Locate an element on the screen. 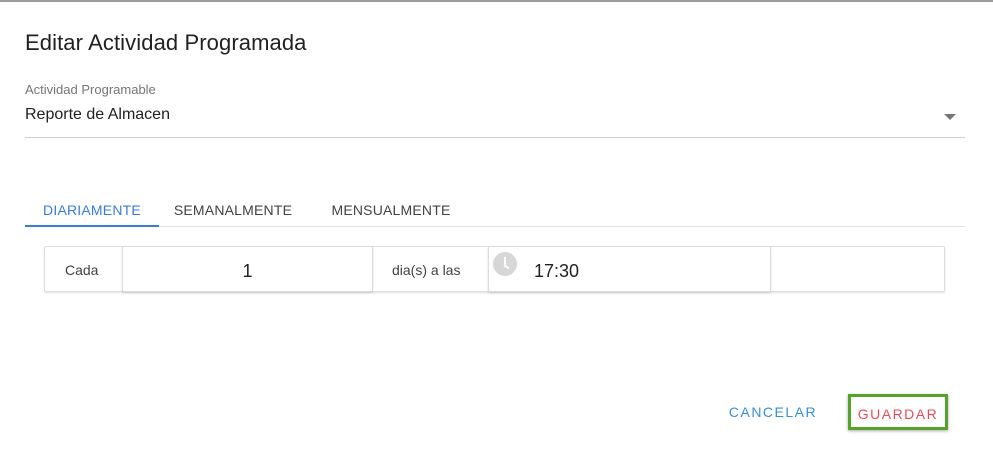 The width and height of the screenshot is (993, 453). daily-schedule-row: Cada 1 dia(s) a las 17:30 is located at coordinates (494, 269).